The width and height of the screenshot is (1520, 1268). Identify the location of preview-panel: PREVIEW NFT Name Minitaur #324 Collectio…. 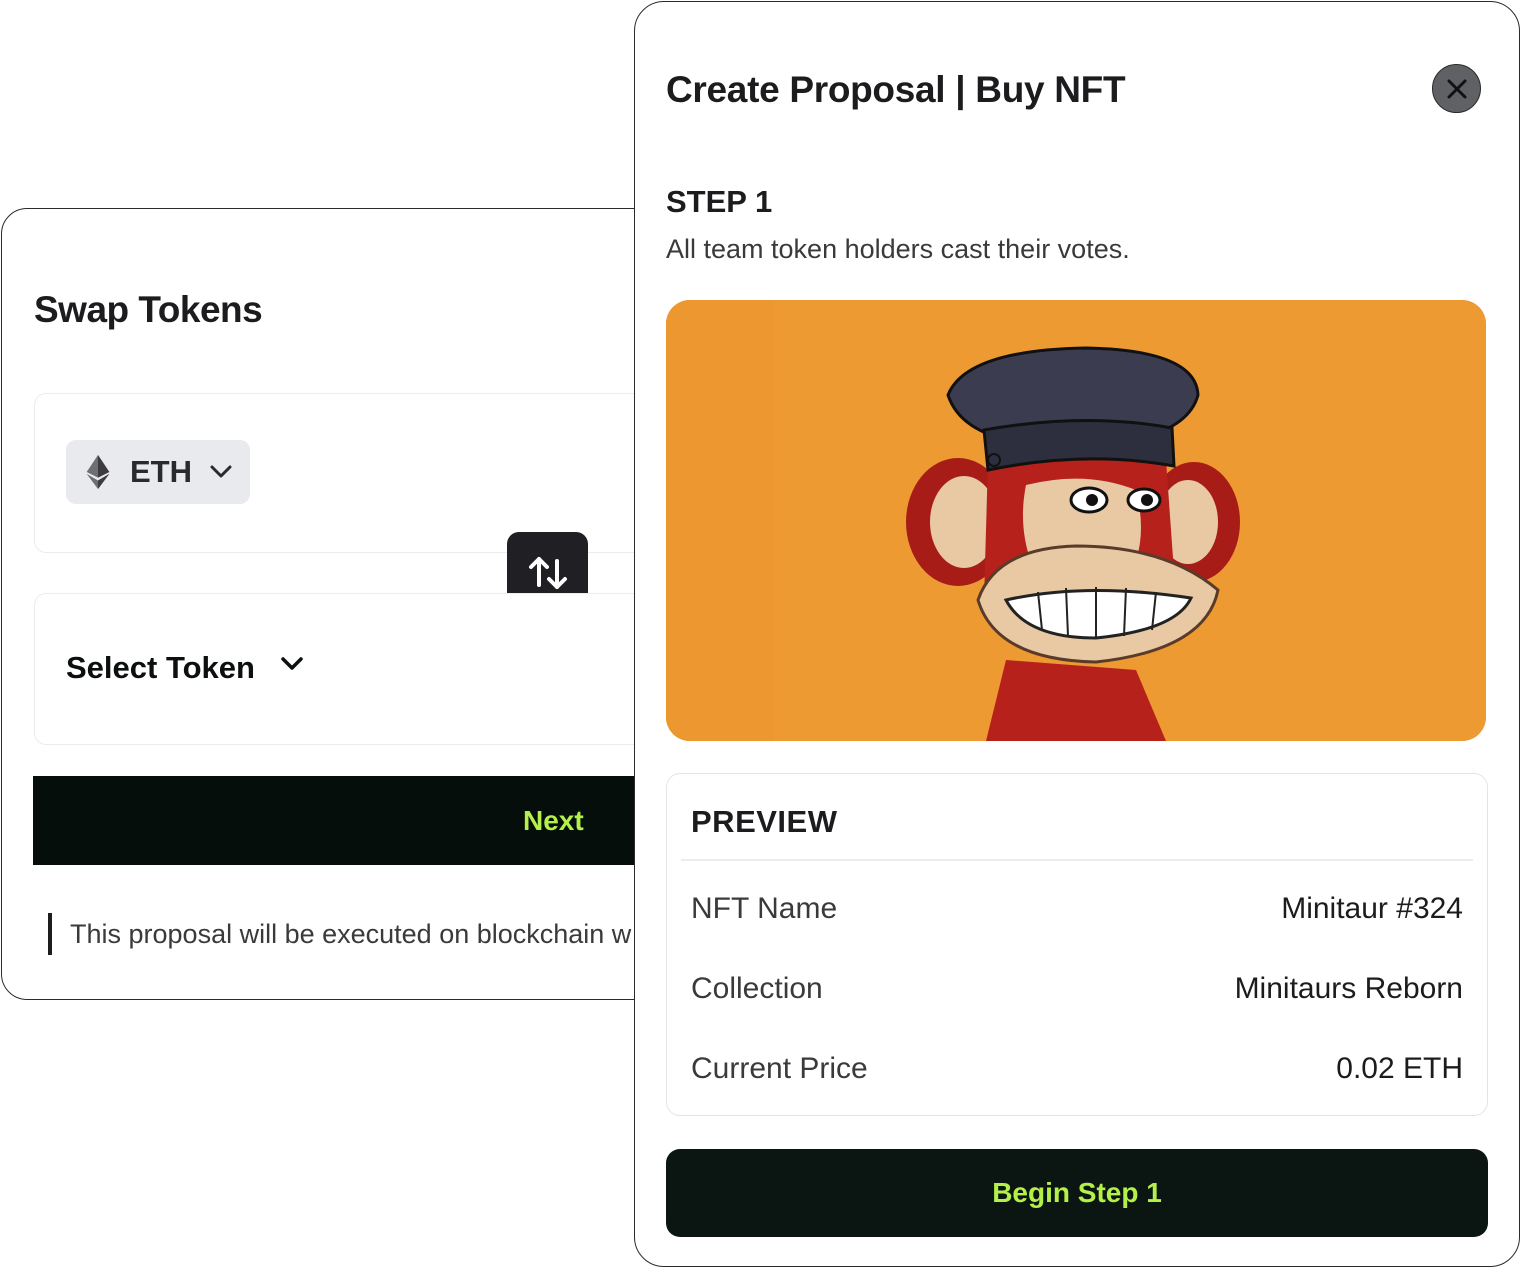
(1077, 944).